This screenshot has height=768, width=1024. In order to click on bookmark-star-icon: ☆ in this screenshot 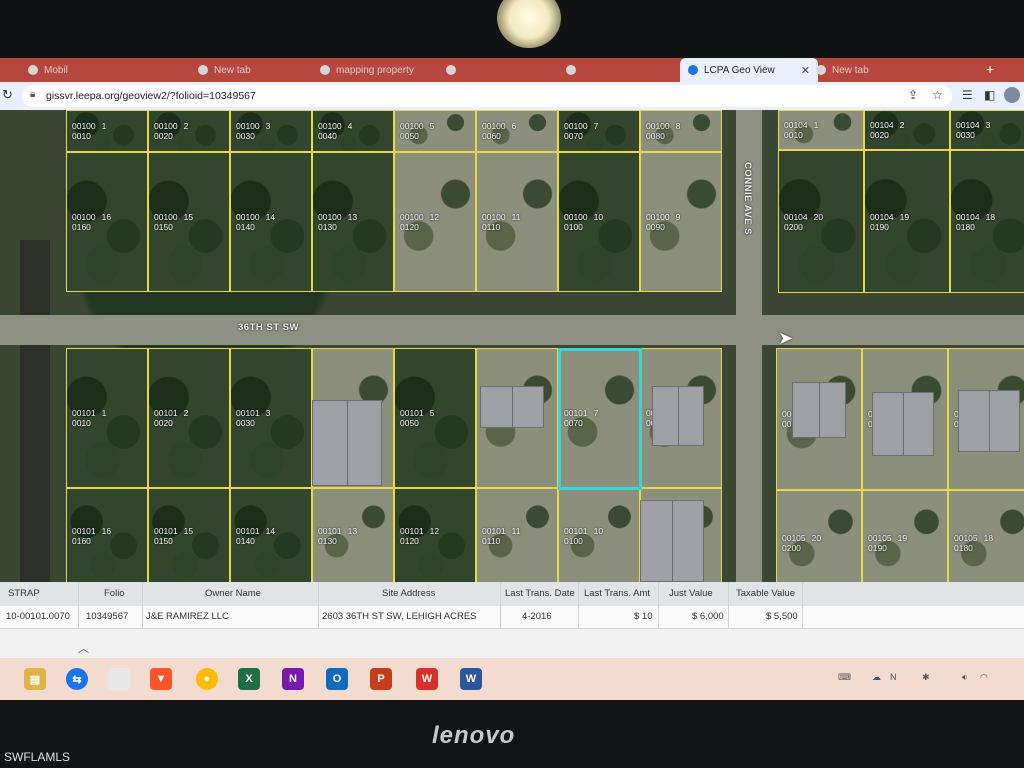, I will do `click(937, 95)`.